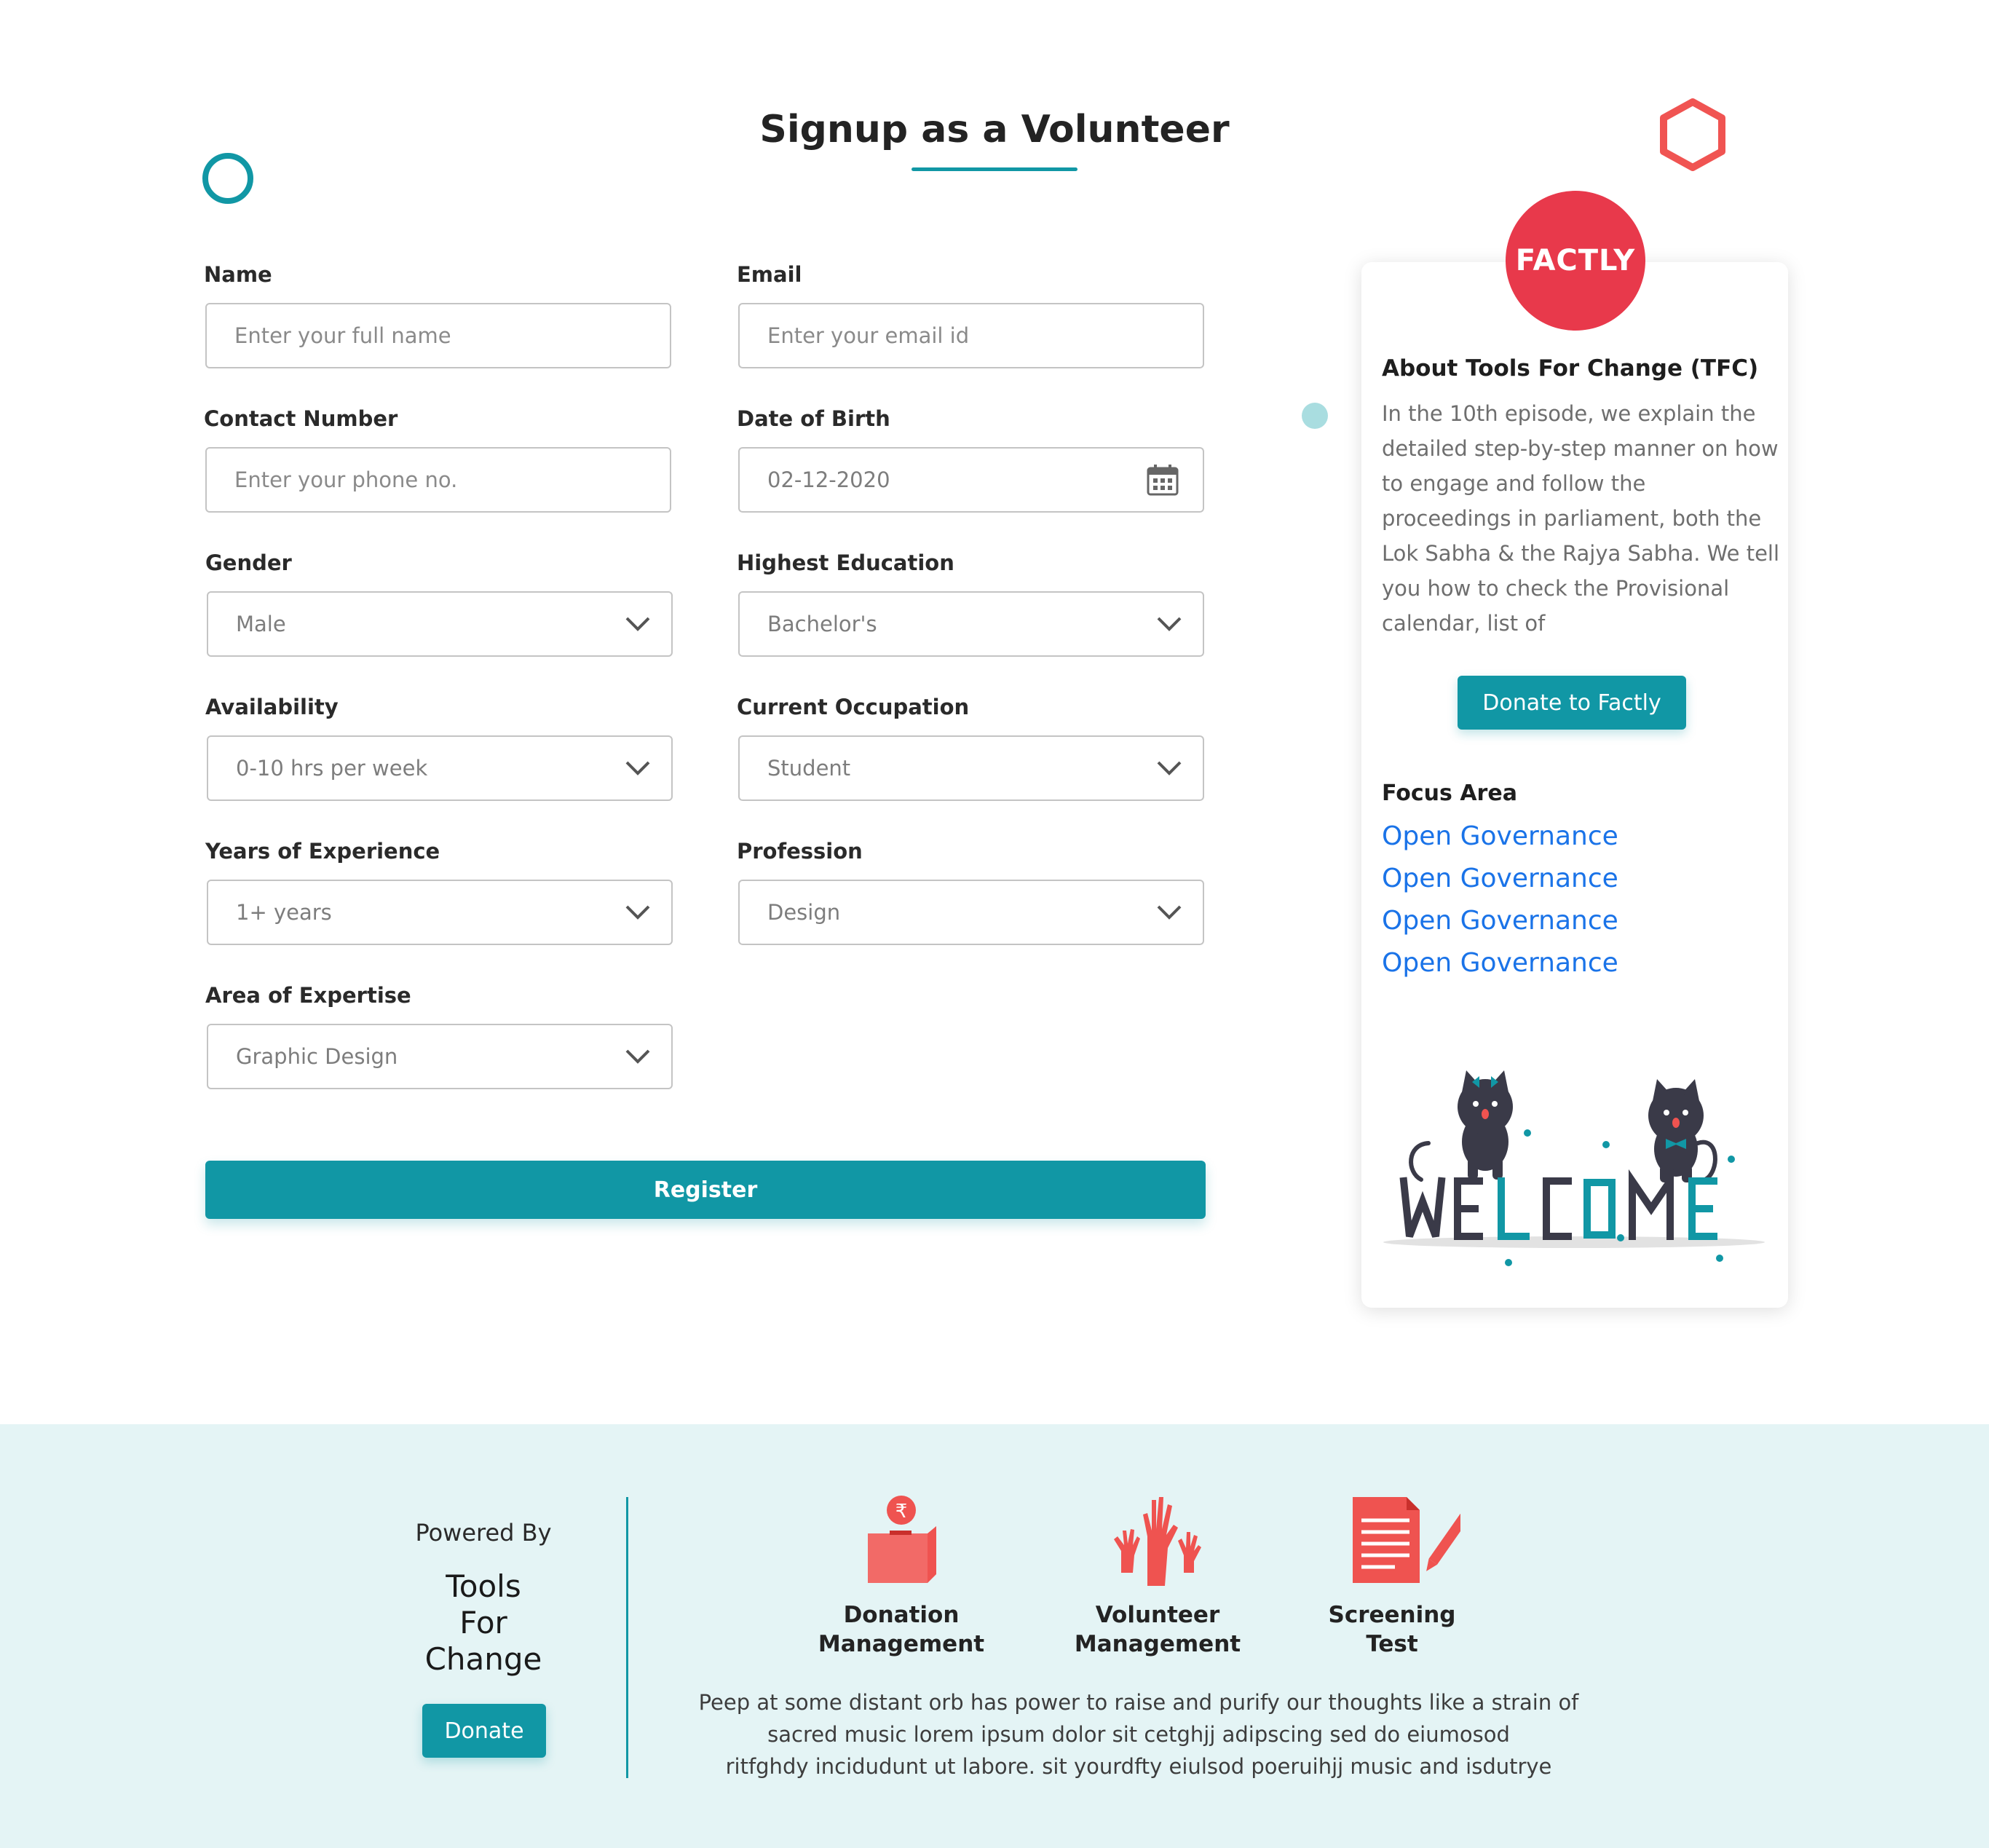 This screenshot has width=1989, height=1848. Describe the element at coordinates (1392, 1629) in the screenshot. I see `feature-screening: Screening Test` at that location.